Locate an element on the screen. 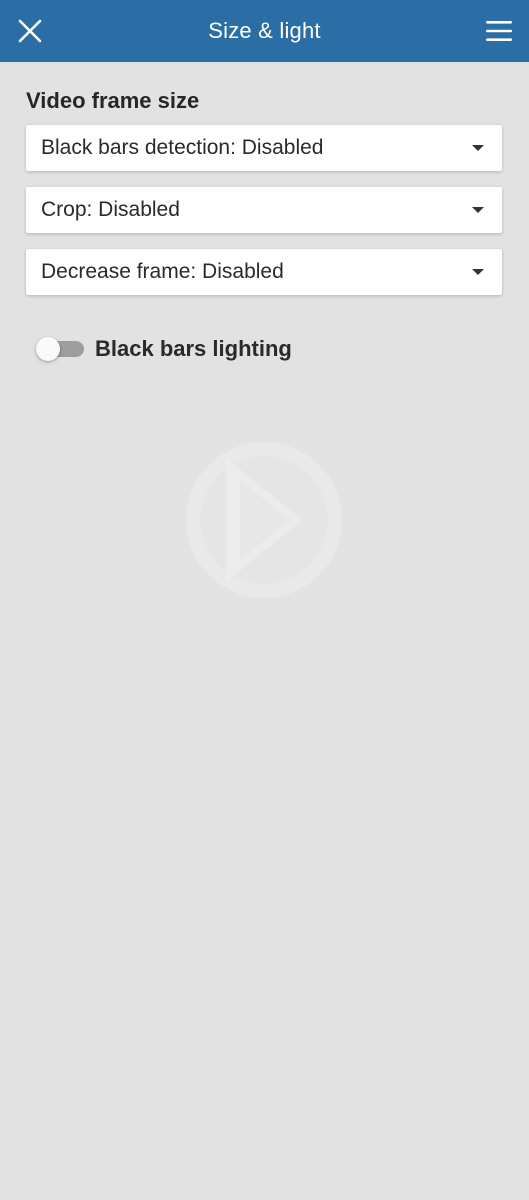 The image size is (529, 1200). app-bar: Size & light is located at coordinates (264, 31).